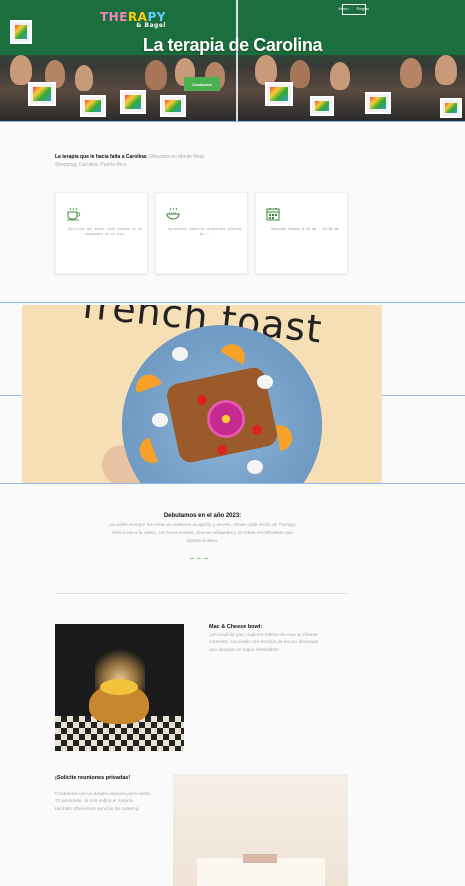  What do you see at coordinates (232, 45) in the screenshot?
I see `page-title: La terapia de Carolina` at bounding box center [232, 45].